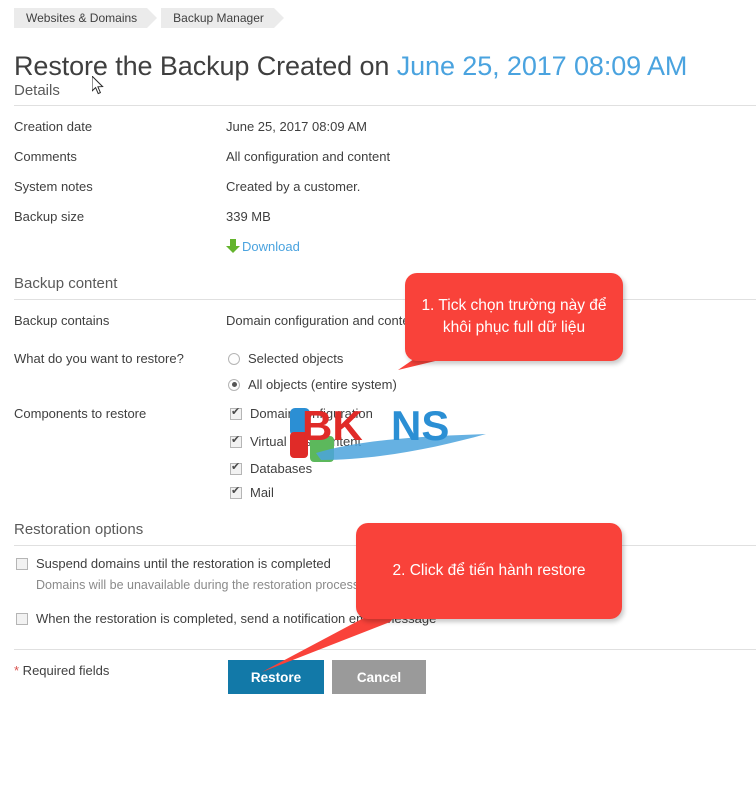 This screenshot has height=797, width=756. What do you see at coordinates (323, 320) in the screenshot?
I see `backup-contains-value: Domain configuration and content` at bounding box center [323, 320].